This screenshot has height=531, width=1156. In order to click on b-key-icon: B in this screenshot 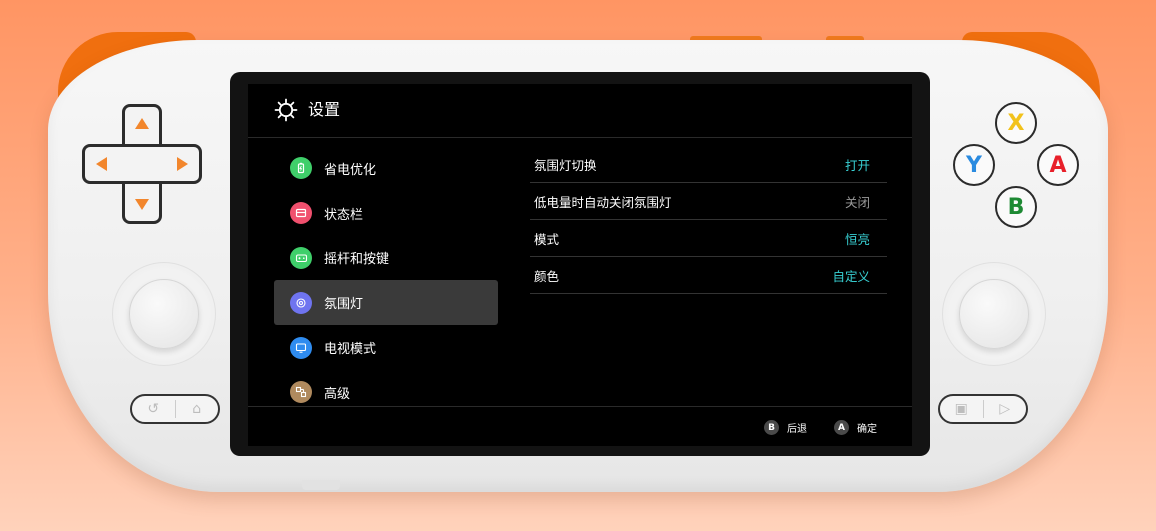, I will do `click(771, 427)`.